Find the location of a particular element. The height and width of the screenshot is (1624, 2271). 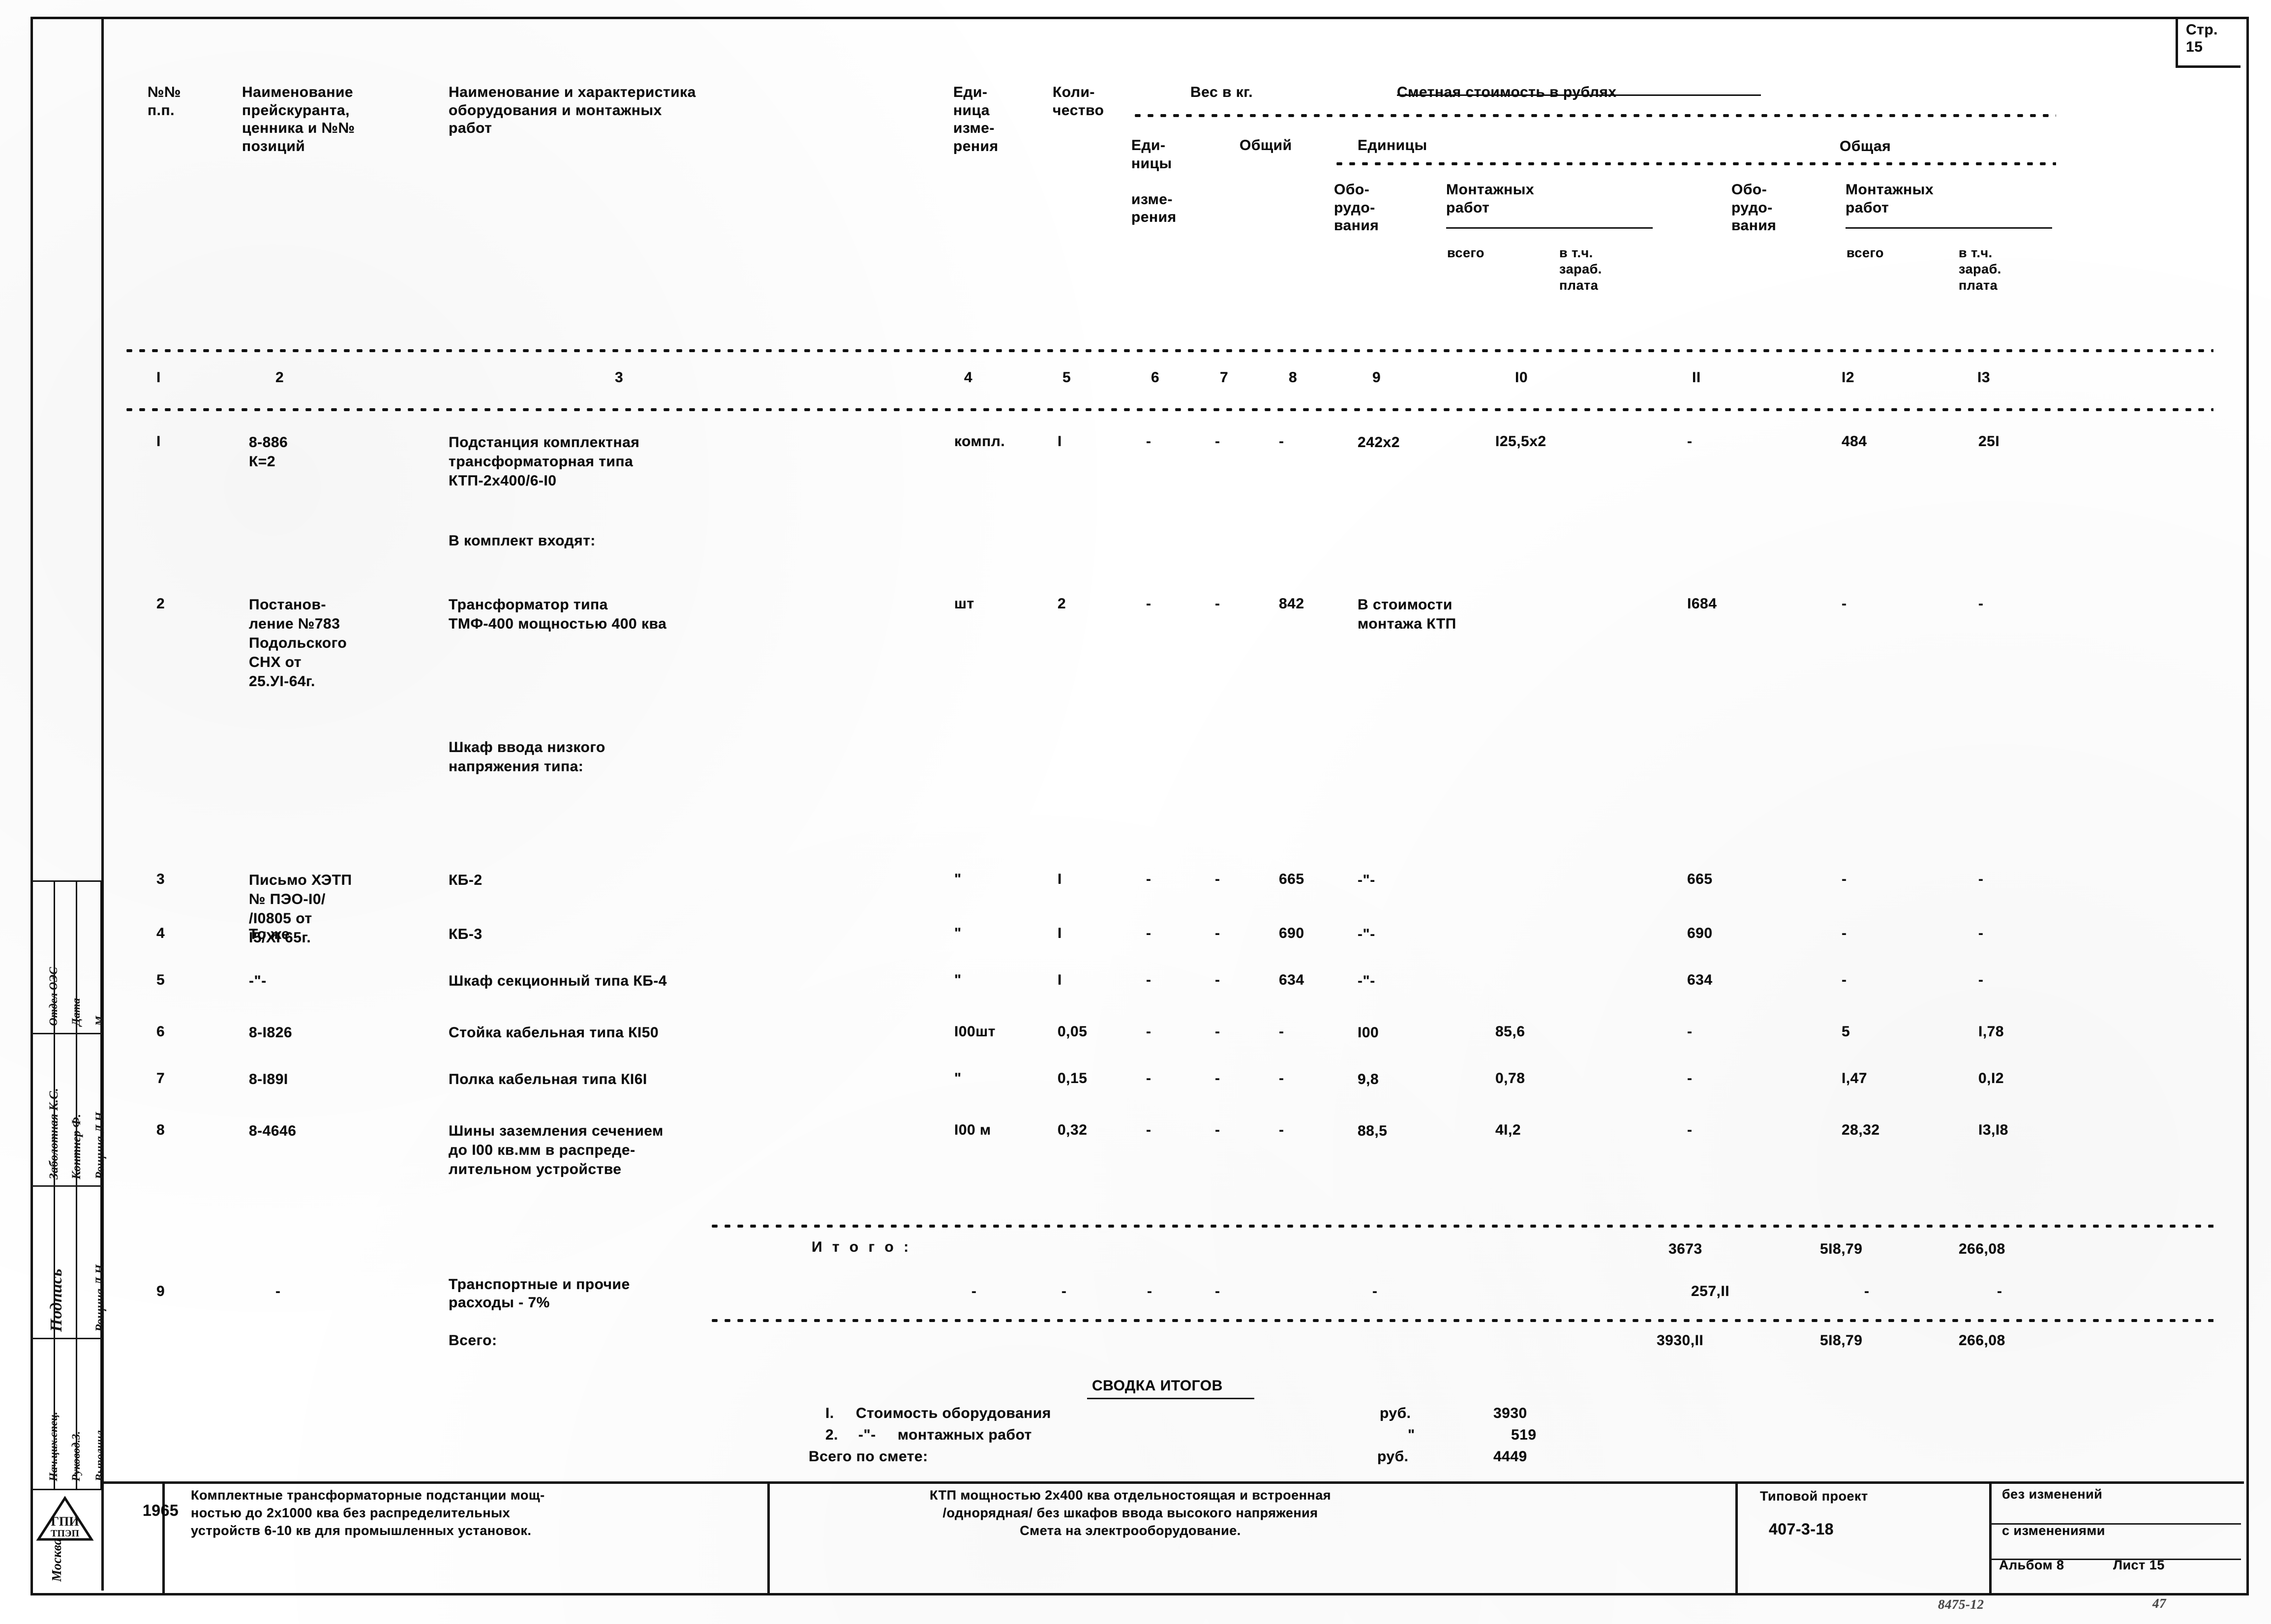

table-row-10-total-install-all: 28,32 is located at coordinates (1861, 1130).